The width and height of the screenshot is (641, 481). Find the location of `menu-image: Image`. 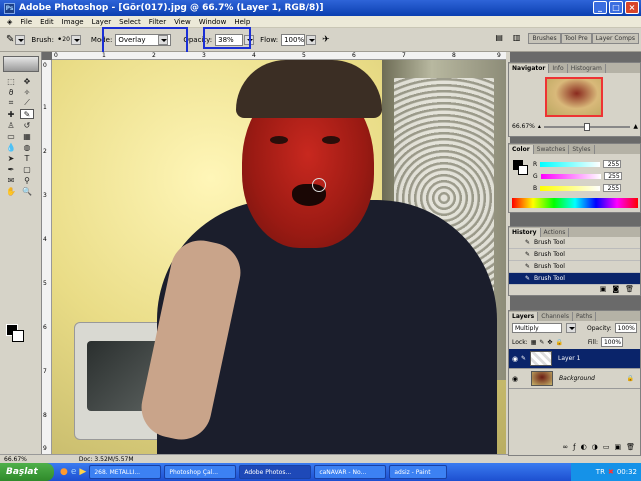

menu-image: Image is located at coordinates (73, 22).